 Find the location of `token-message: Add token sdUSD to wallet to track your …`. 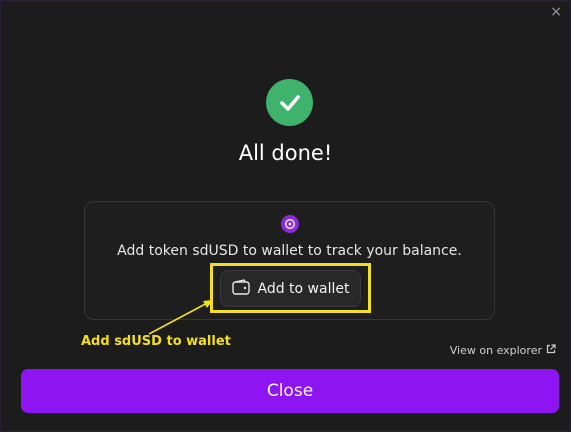

token-message: Add token sdUSD to wallet to track your … is located at coordinates (289, 251).